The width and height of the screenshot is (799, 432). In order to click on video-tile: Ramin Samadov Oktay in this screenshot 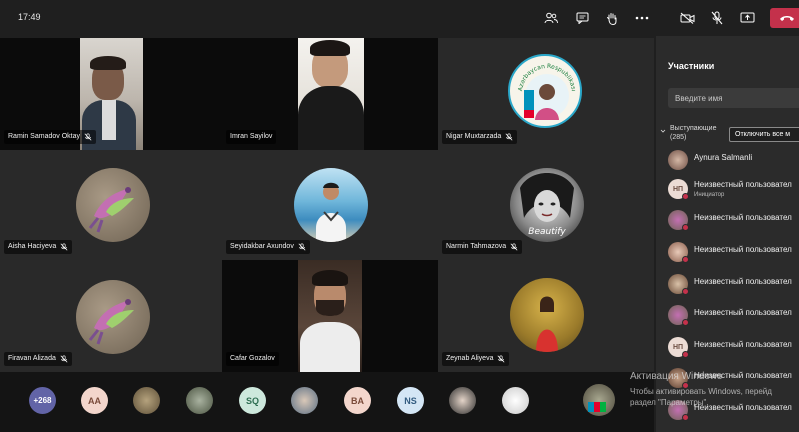, I will do `click(111, 94)`.